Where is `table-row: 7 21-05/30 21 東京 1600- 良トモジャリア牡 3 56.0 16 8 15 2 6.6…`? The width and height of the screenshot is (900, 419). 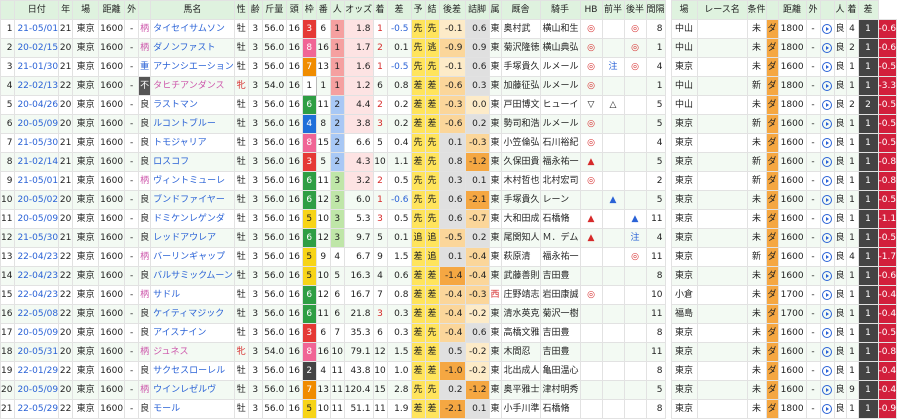 table-row: 7 21-05/30 21 東京 1600- 良トモジャリア牡 3 56.0 16 8 15 2 6.6… is located at coordinates (449, 143).